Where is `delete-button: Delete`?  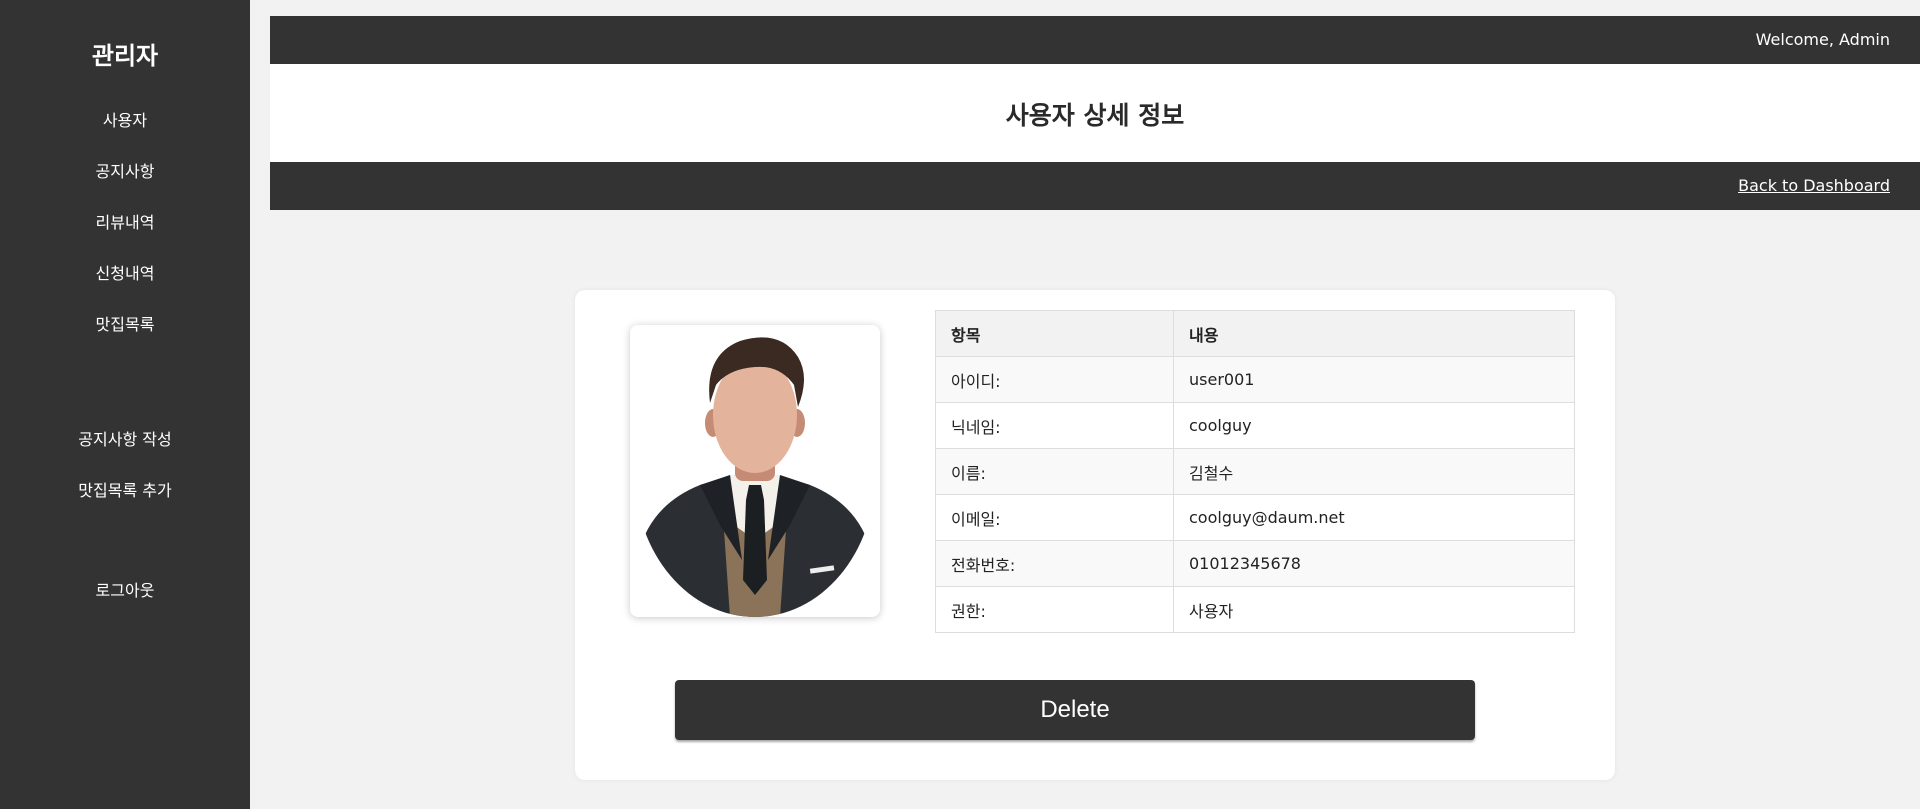
delete-button: Delete is located at coordinates (1075, 710).